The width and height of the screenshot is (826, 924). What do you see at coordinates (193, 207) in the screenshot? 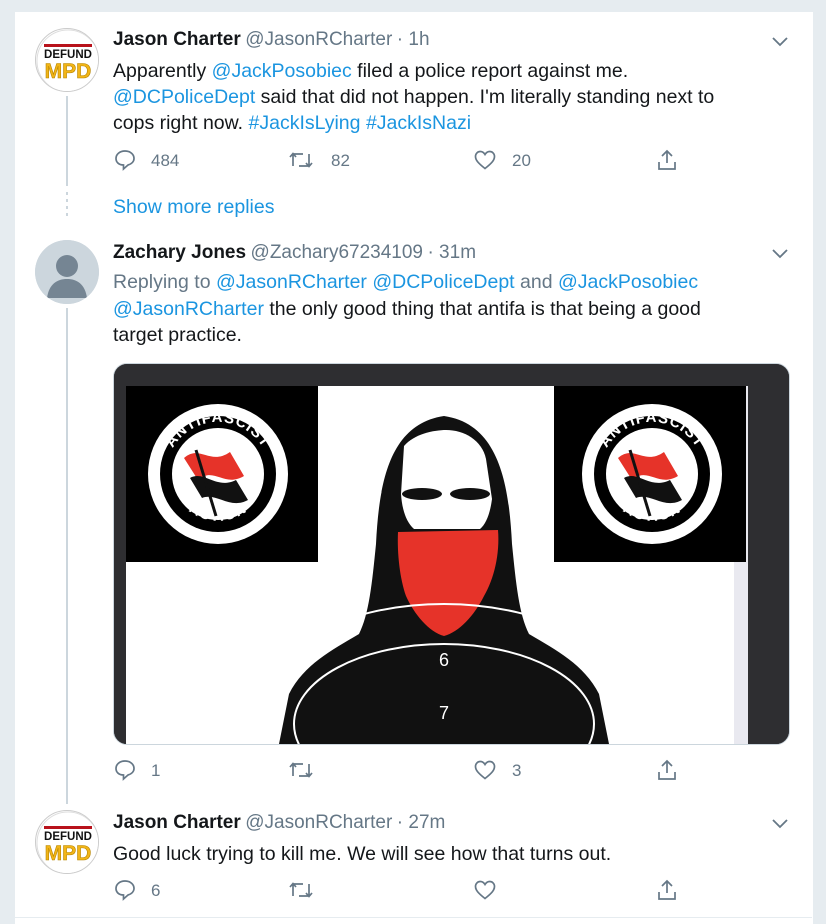
I see `show-more-replies-link: Show more replies` at bounding box center [193, 207].